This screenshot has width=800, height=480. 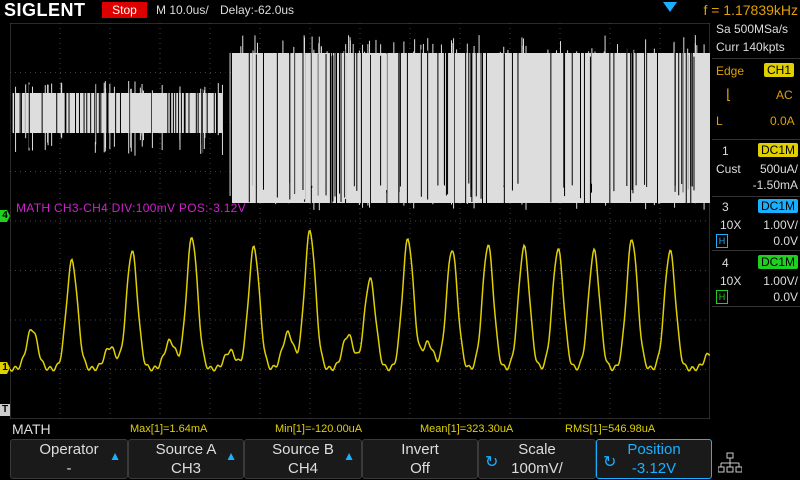 What do you see at coordinates (654, 459) in the screenshot?
I see `softkey-position: ↻ Position -3.12V` at bounding box center [654, 459].